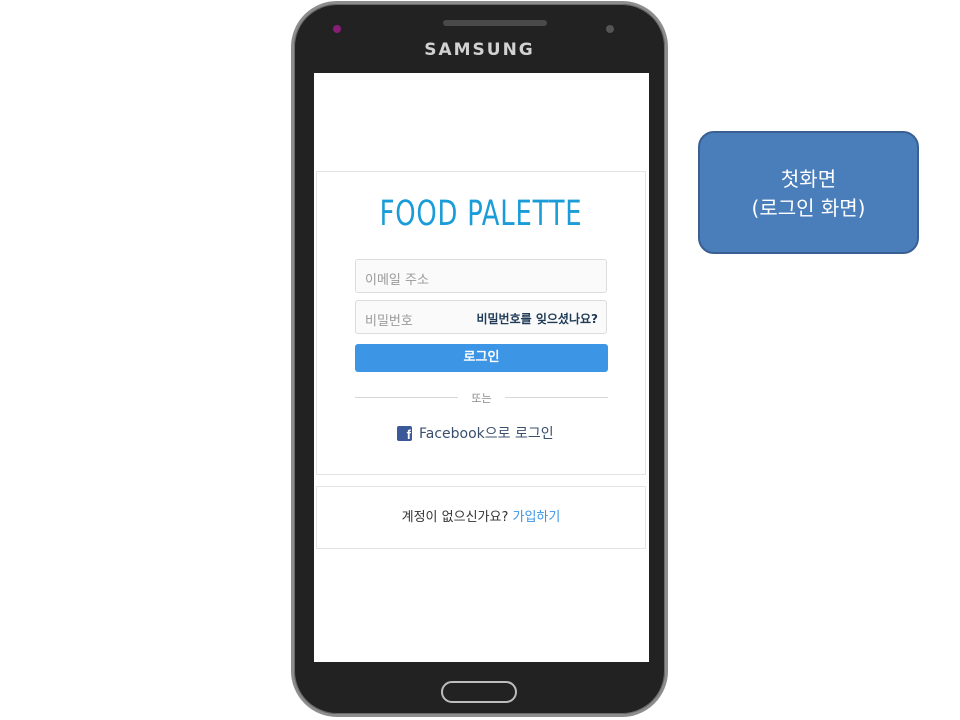  What do you see at coordinates (455, 517) in the screenshot?
I see `signup-prompt: 계정이 없으신가요?` at bounding box center [455, 517].